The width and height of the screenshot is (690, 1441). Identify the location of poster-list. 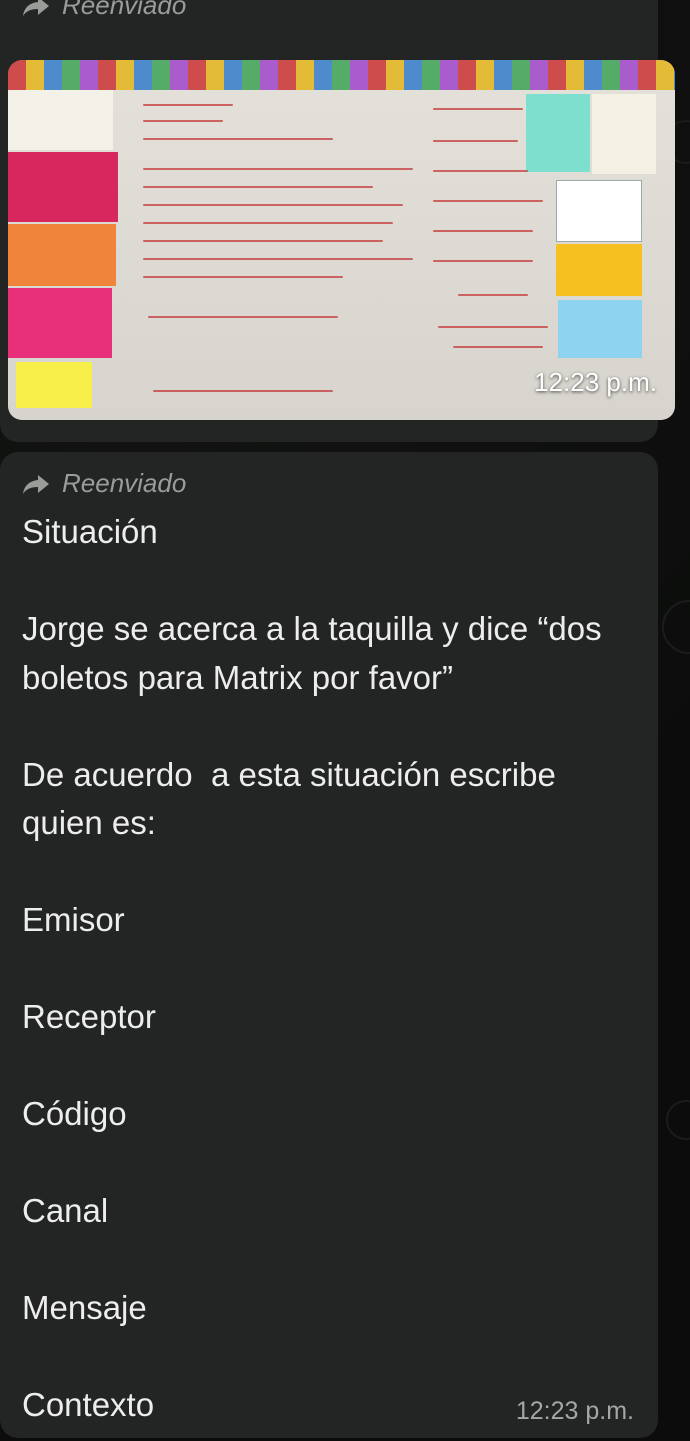
(624, 134).